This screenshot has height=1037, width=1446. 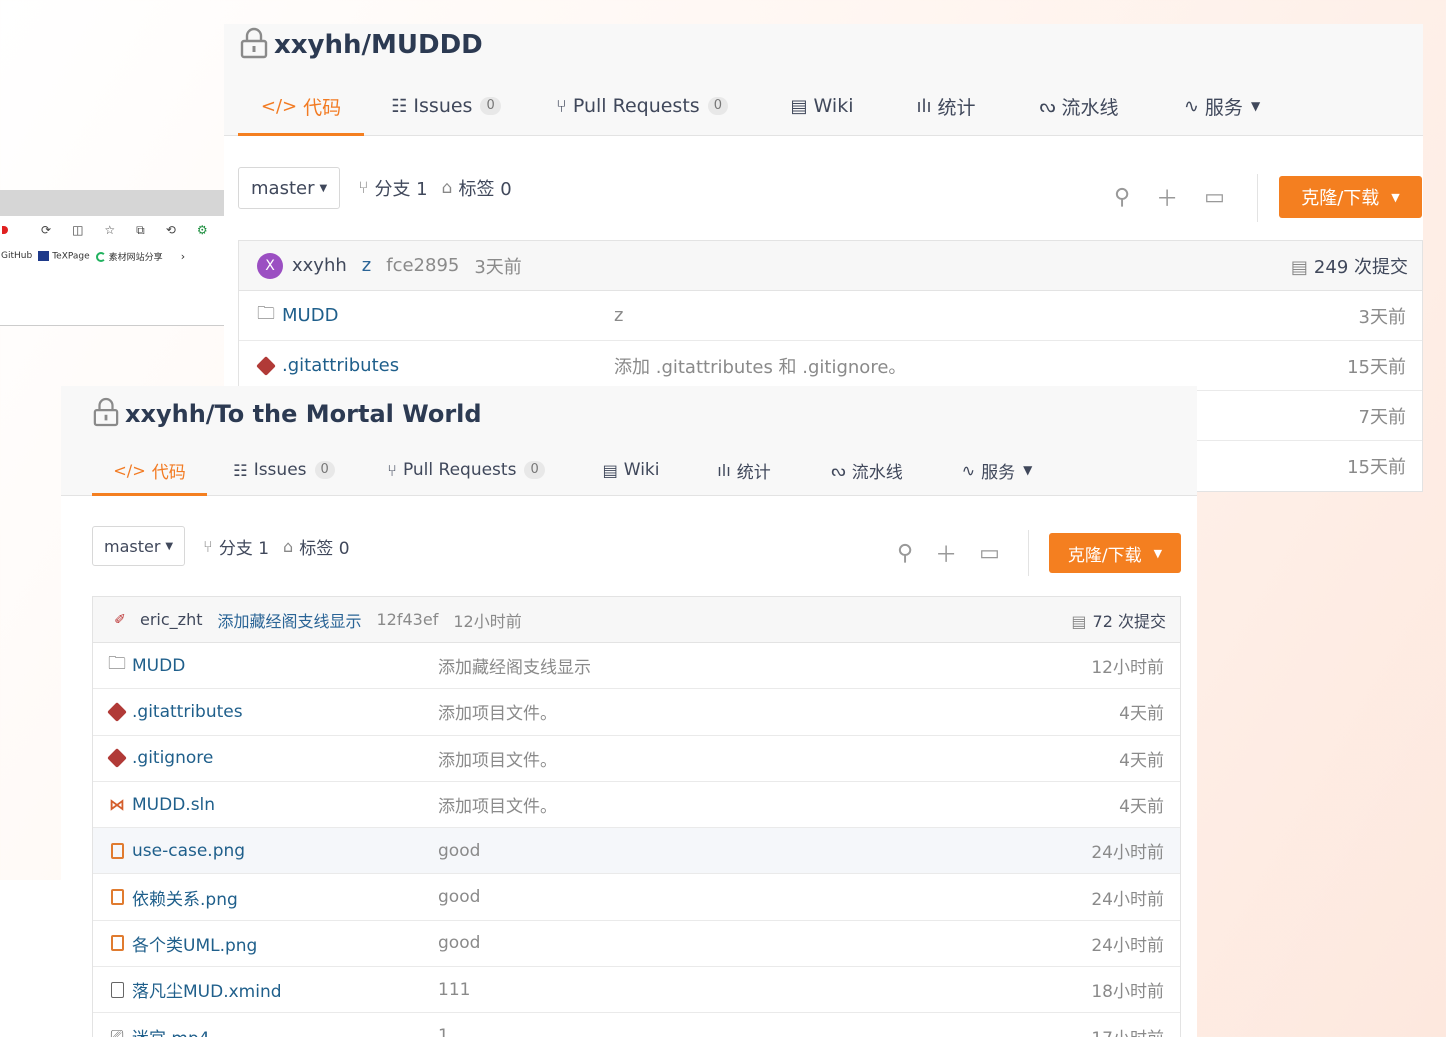 What do you see at coordinates (636, 1025) in the screenshot?
I see `file-row: ⎚ 迷宫.mp4 1 17小时前` at bounding box center [636, 1025].